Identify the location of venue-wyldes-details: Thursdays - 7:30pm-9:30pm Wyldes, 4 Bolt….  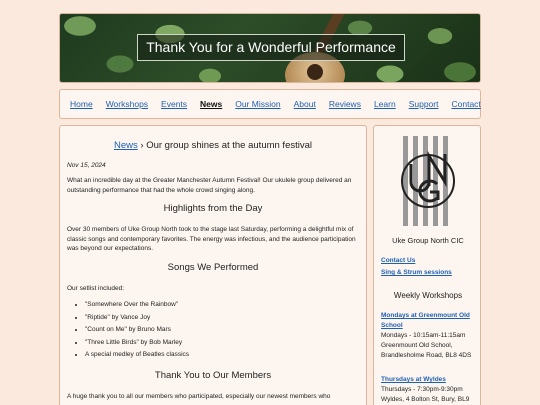
(425, 394).